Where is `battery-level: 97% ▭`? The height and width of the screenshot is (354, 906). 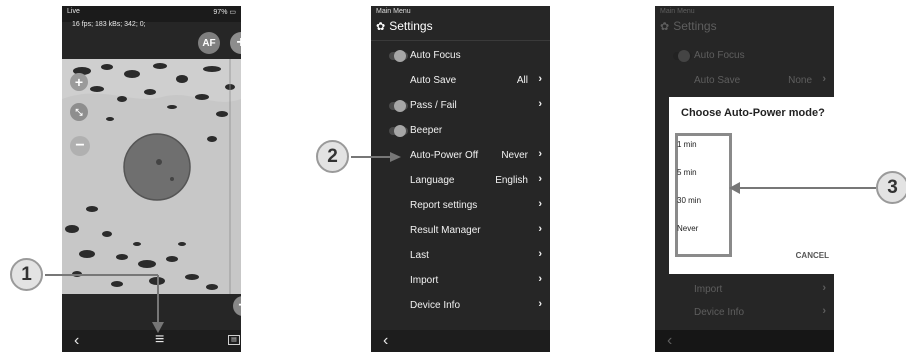 battery-level: 97% ▭ is located at coordinates (224, 12).